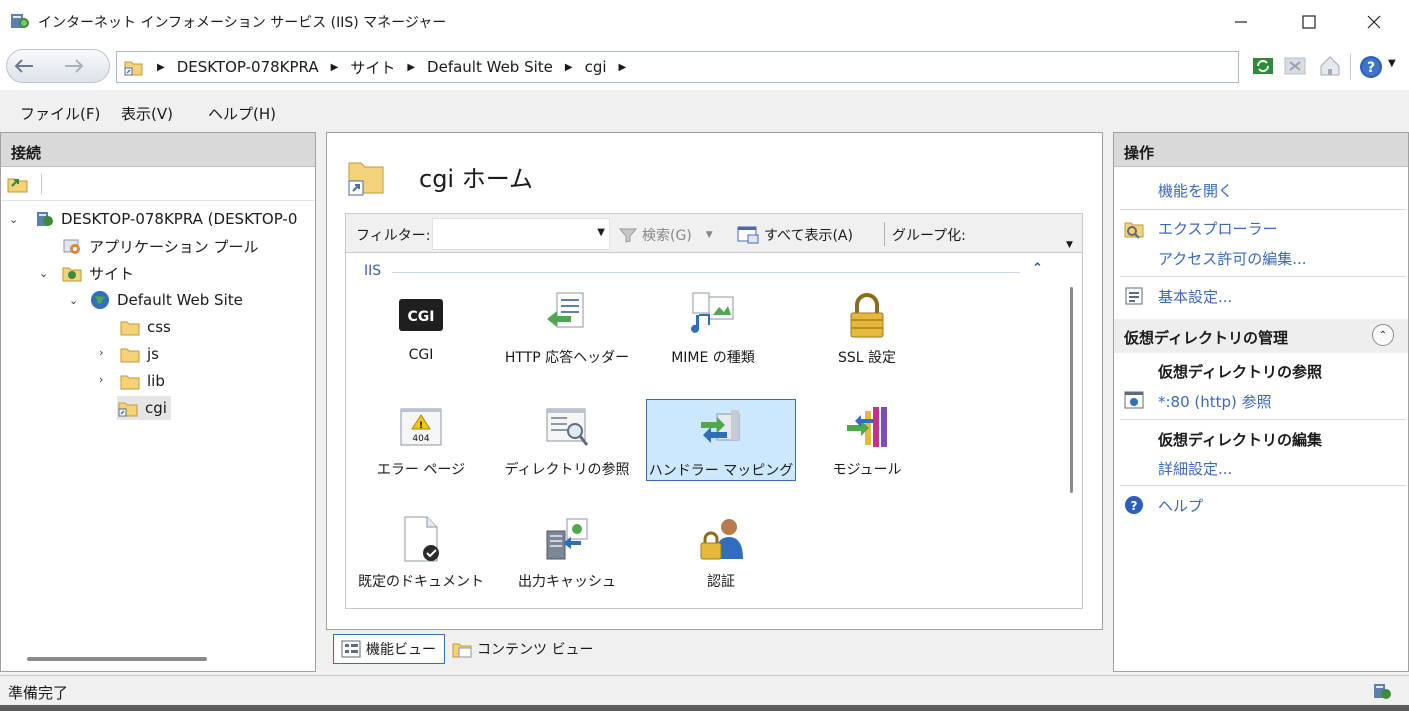  Describe the element at coordinates (41, 184) in the screenshot. I see `toolbar-divider` at that location.